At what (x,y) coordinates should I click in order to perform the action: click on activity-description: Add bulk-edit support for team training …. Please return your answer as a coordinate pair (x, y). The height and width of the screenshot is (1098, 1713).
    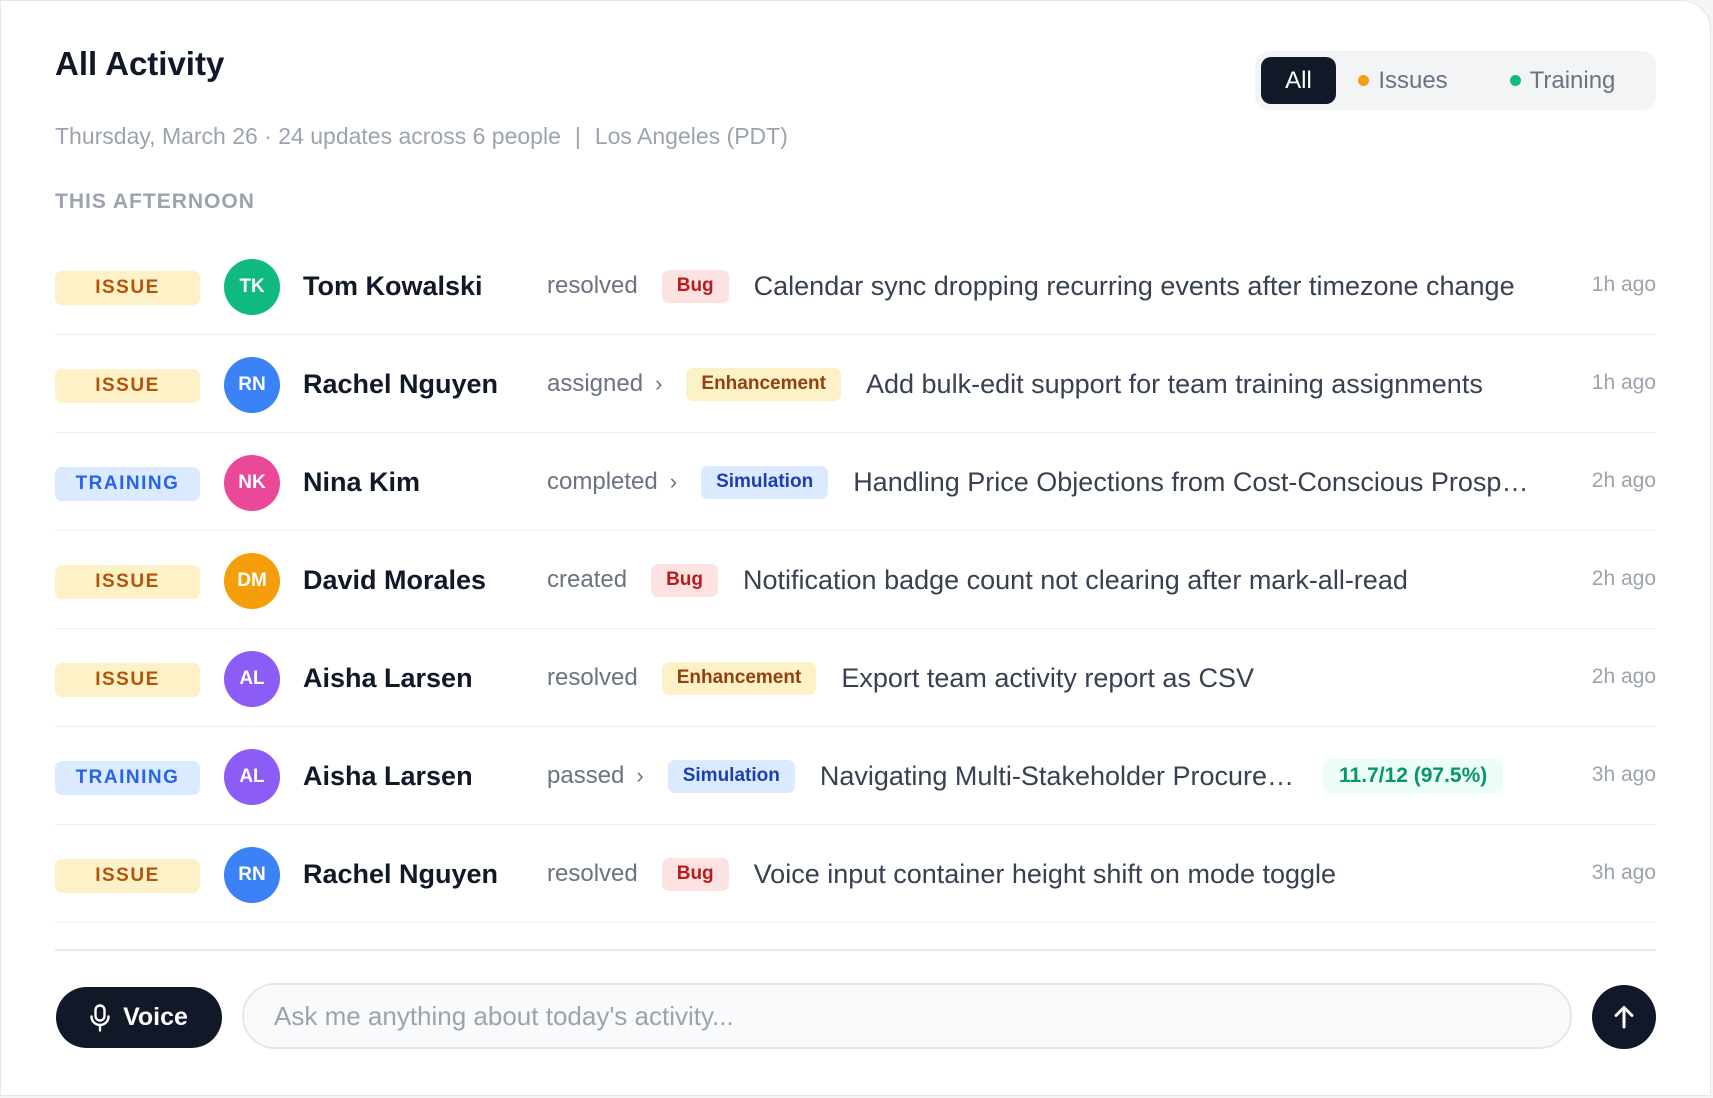
    Looking at the image, I should click on (1174, 384).